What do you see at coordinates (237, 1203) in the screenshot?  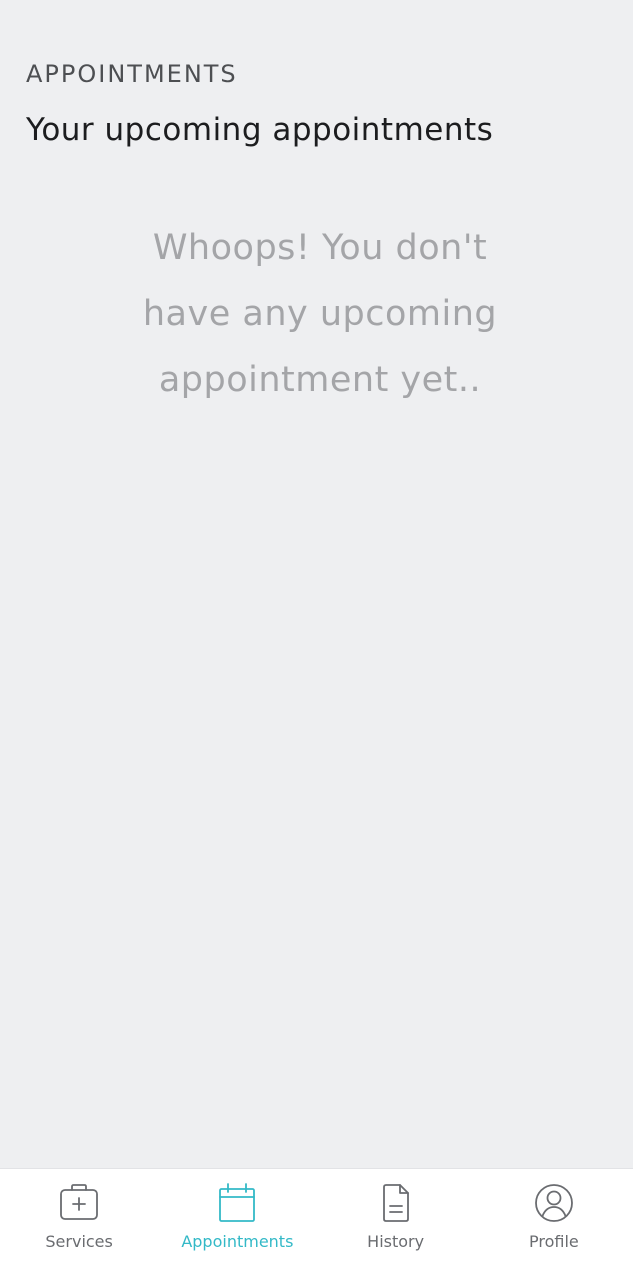 I see `calendar-icon` at bounding box center [237, 1203].